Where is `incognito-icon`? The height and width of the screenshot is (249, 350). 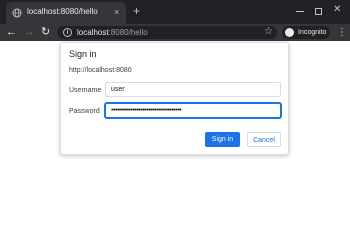
incognito-icon is located at coordinates (289, 32).